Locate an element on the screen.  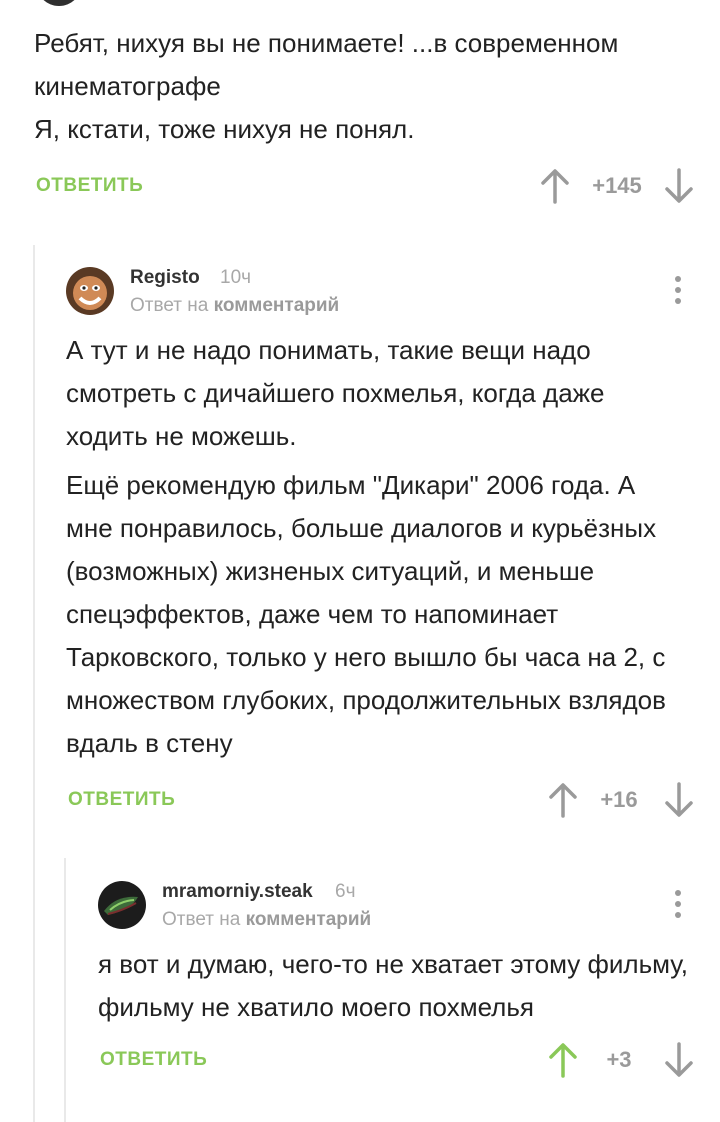
username: mramorniy.steak is located at coordinates (237, 892).